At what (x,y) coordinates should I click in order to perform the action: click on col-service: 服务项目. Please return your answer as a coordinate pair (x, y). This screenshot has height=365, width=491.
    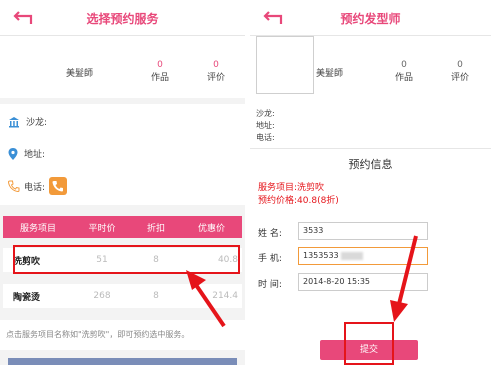
    Looking at the image, I should click on (37, 228).